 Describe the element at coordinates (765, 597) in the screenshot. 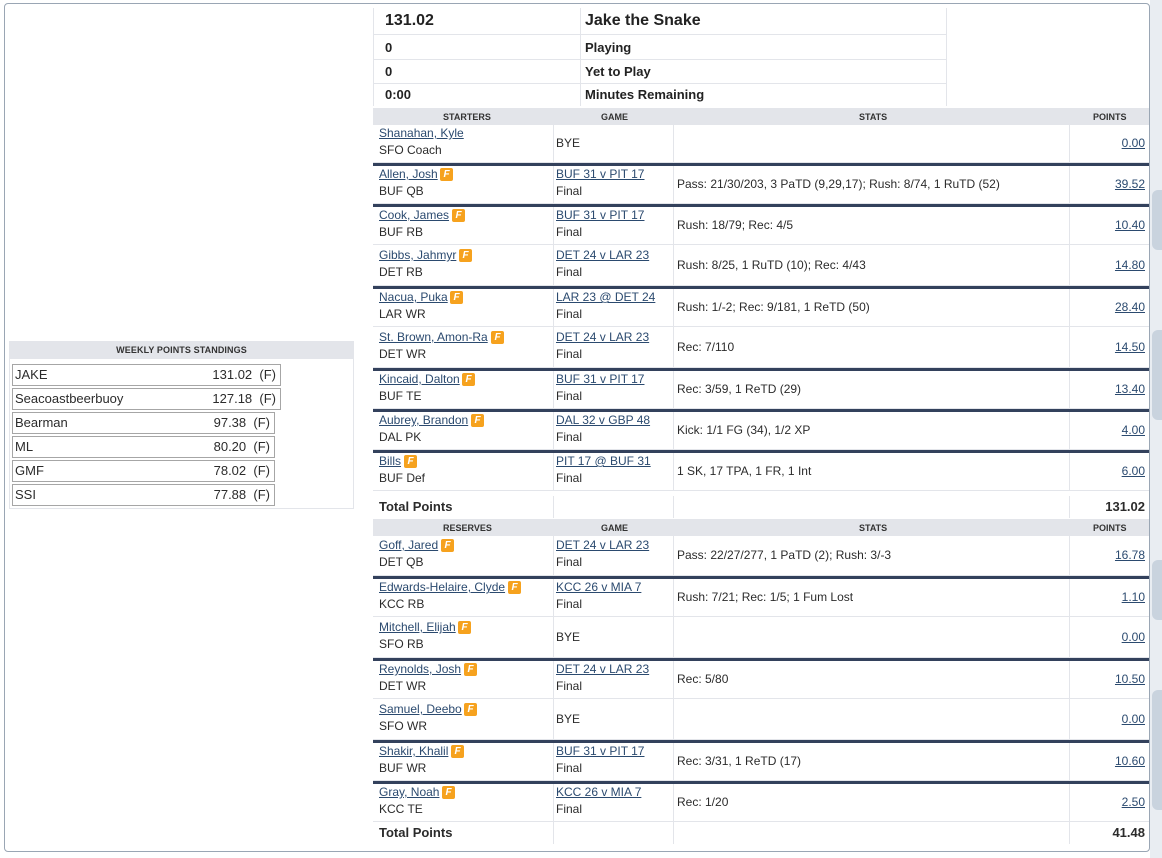

I see `player-stats: Rush: 7/21; Rec: 1/5; 1 Fum Lost` at that location.